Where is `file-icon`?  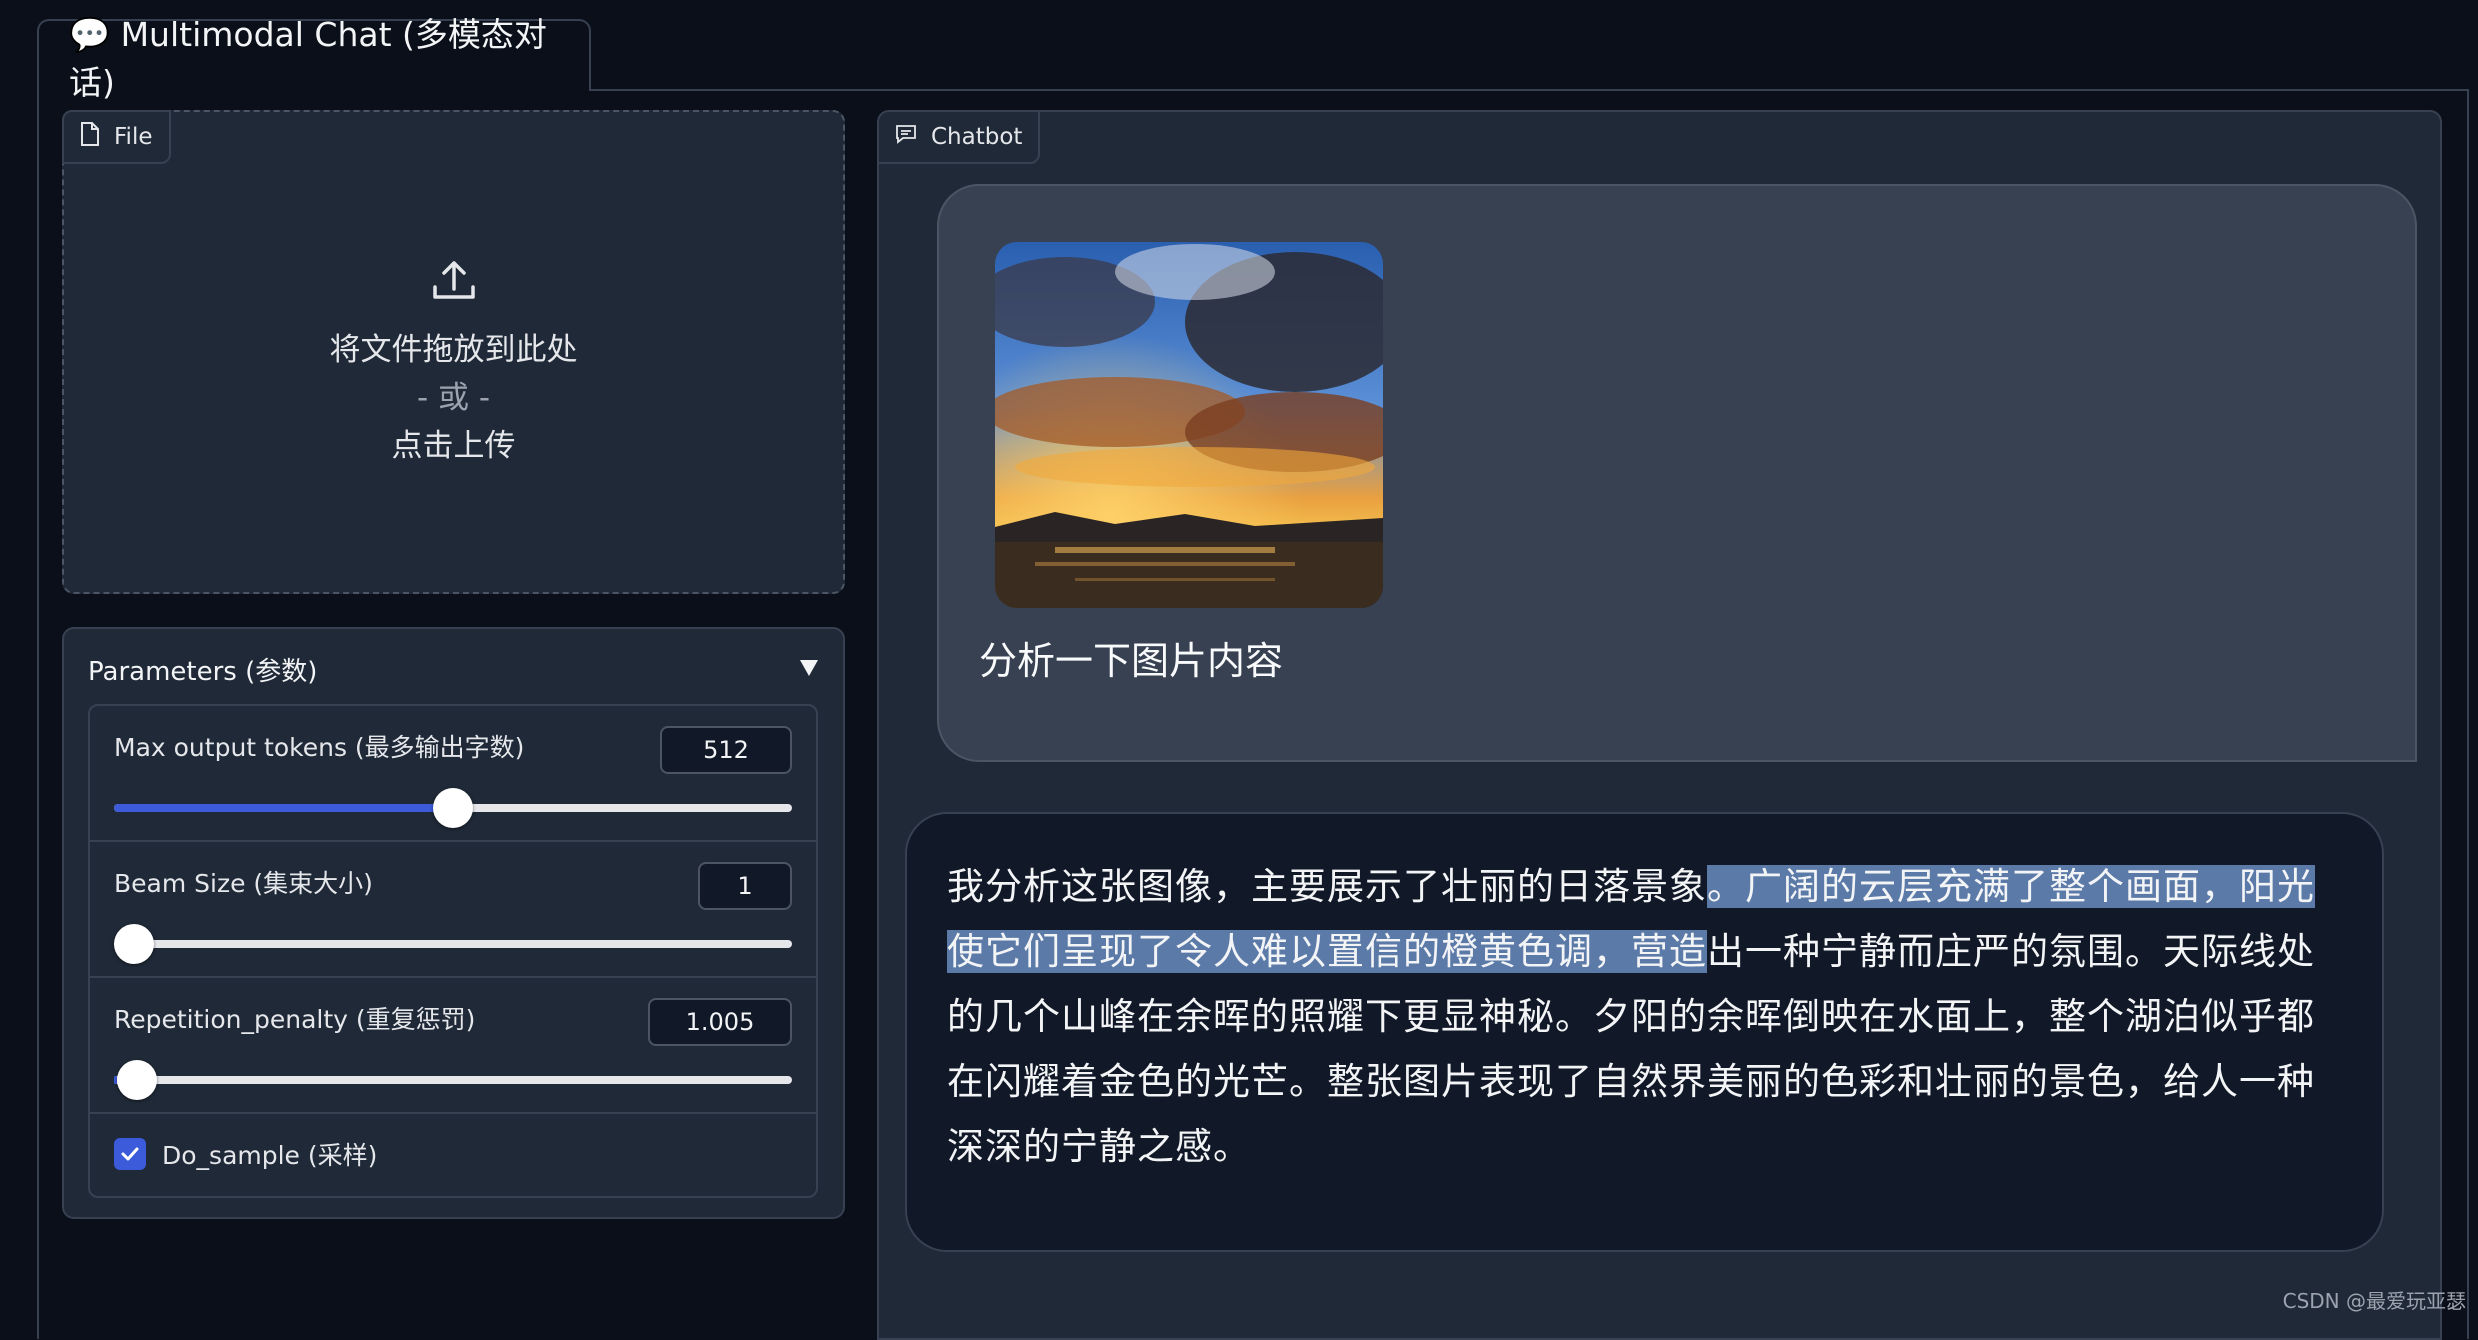
file-icon is located at coordinates (90, 137).